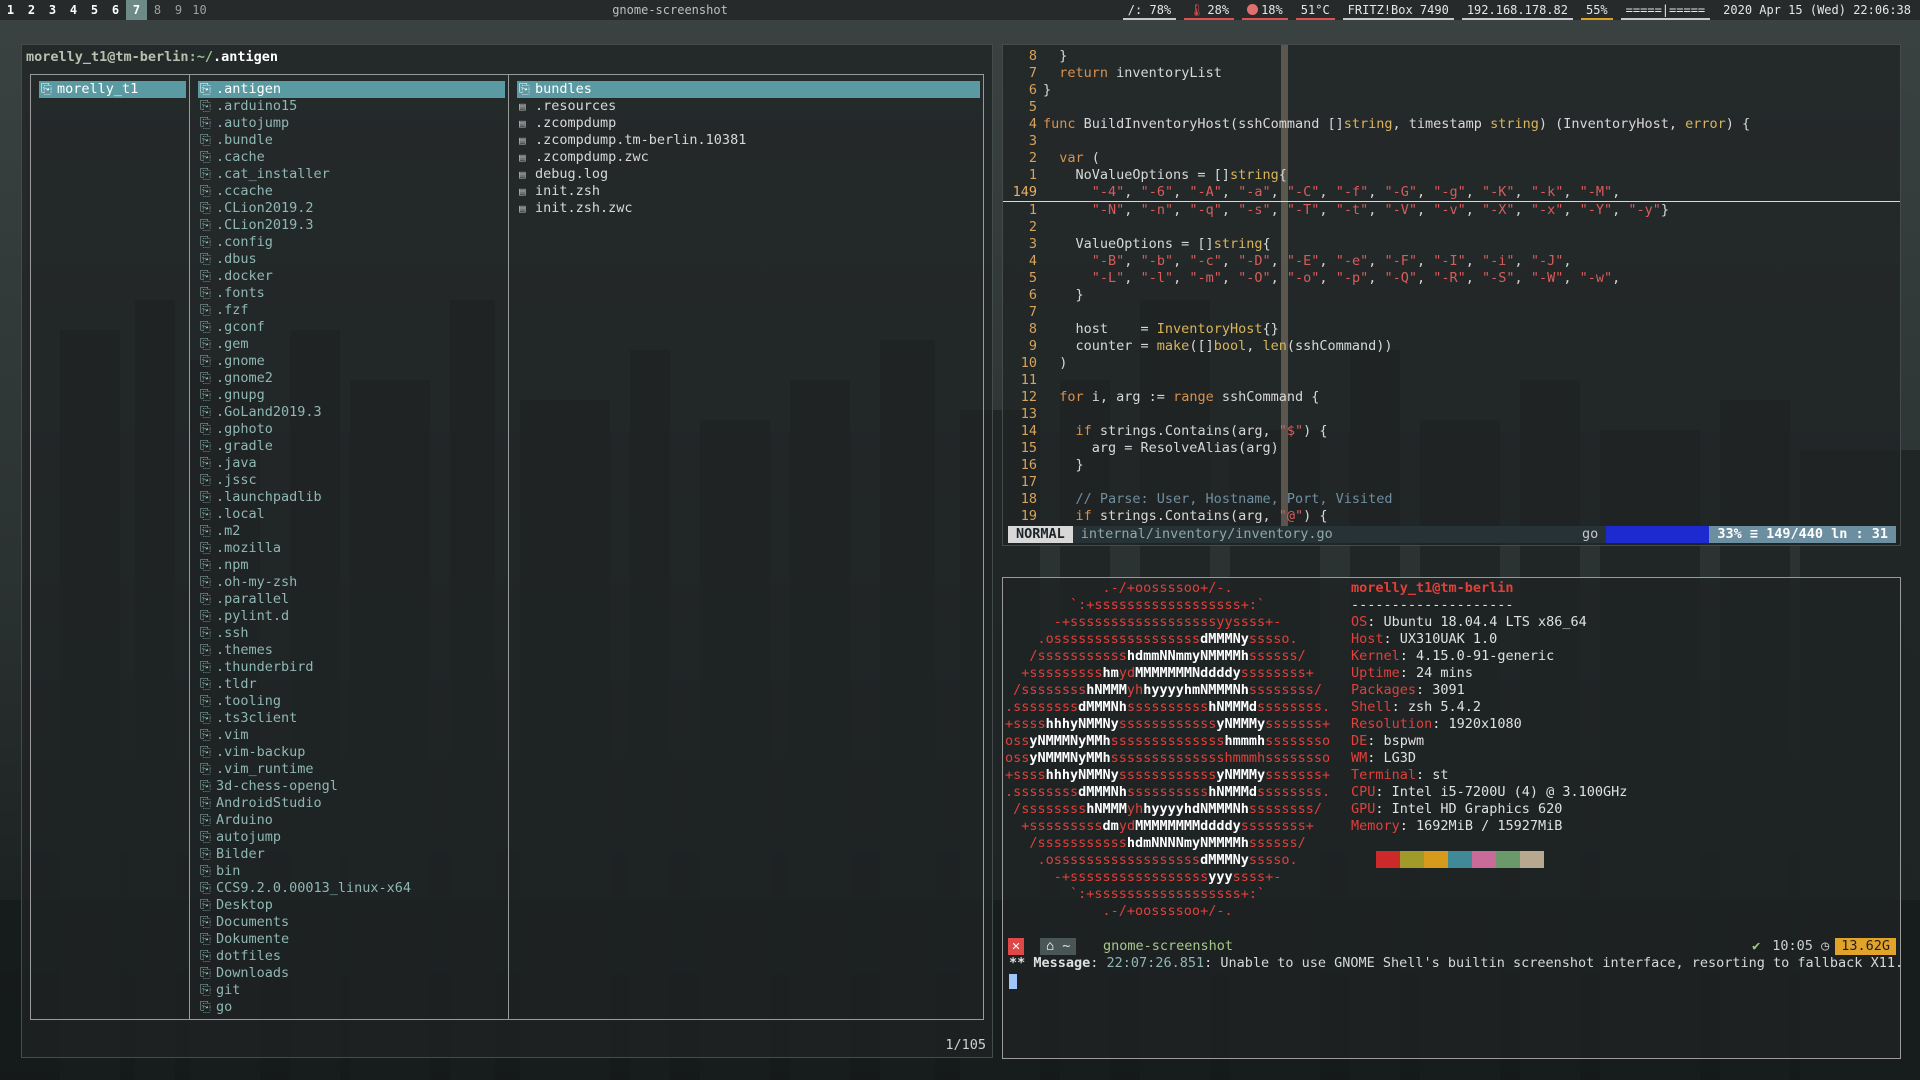  I want to click on file-entry: ▤ init.zsh.zwc, so click(746, 208).